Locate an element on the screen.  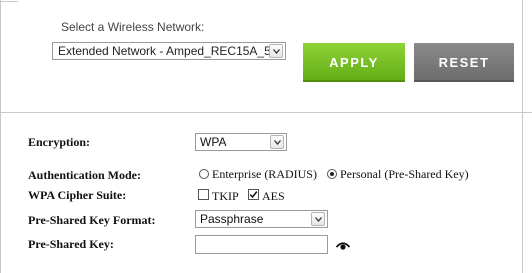
wireless-network-select: Extended Network - Amped_REC15A_5.0 is located at coordinates (169, 51).